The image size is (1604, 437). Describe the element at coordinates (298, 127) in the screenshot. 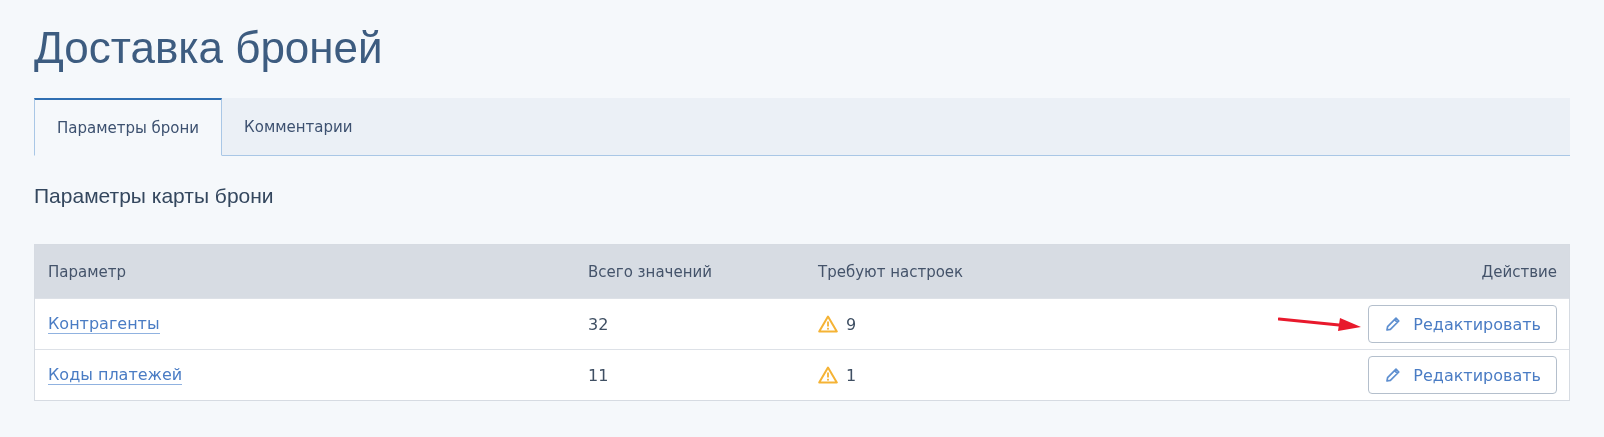

I see `tab: Комментарии` at that location.